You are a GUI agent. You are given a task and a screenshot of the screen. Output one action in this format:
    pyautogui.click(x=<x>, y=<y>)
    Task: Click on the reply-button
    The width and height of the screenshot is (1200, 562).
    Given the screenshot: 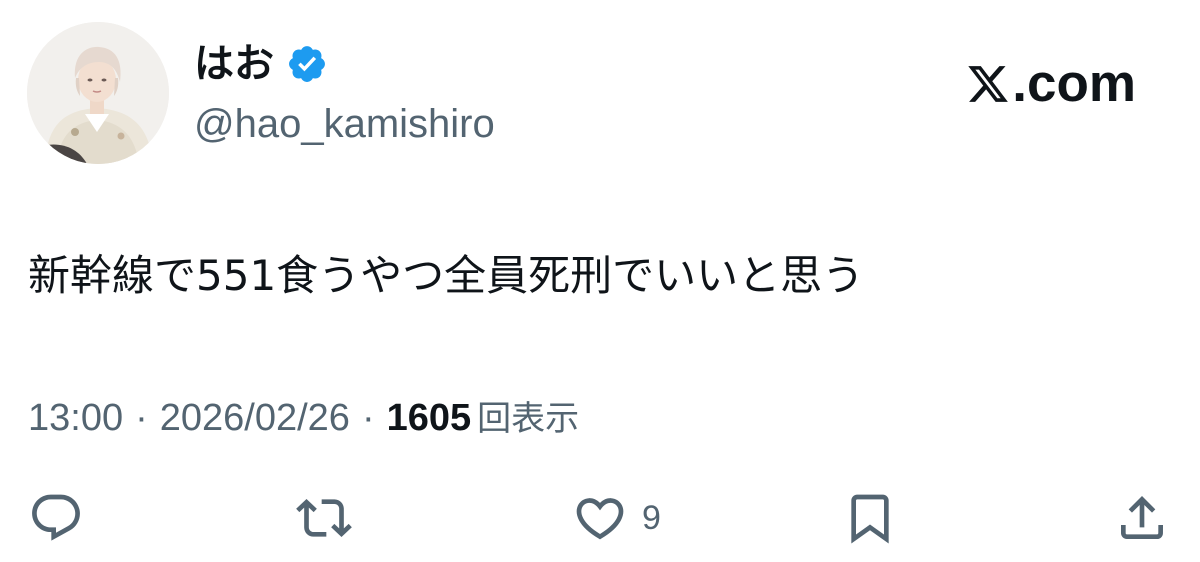 What is the action you would take?
    pyautogui.click(x=56, y=518)
    